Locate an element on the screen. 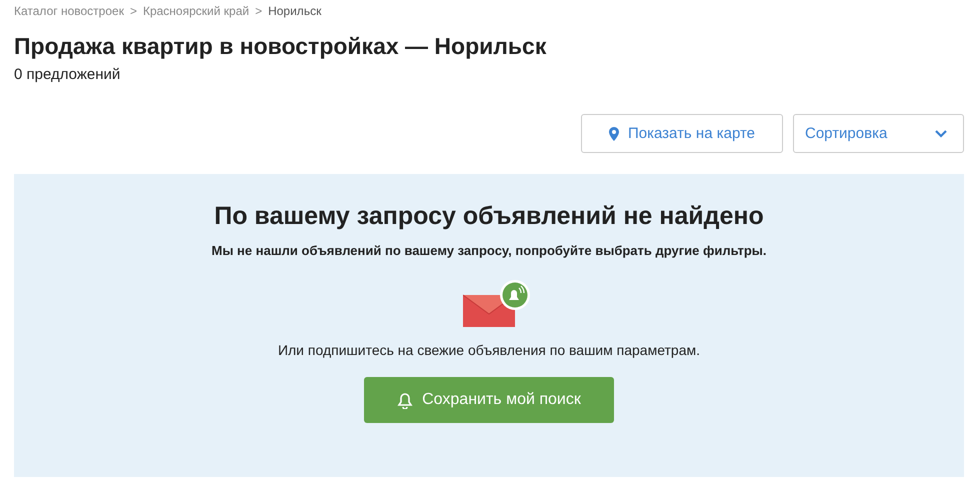 The height and width of the screenshot is (490, 979). breadcrumb-link: Красноярский край is located at coordinates (196, 11).